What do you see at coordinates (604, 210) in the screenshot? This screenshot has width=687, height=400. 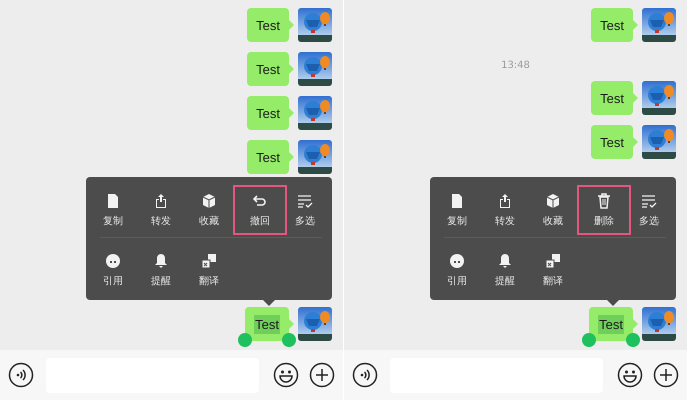 I see `menu-item: 删除` at bounding box center [604, 210].